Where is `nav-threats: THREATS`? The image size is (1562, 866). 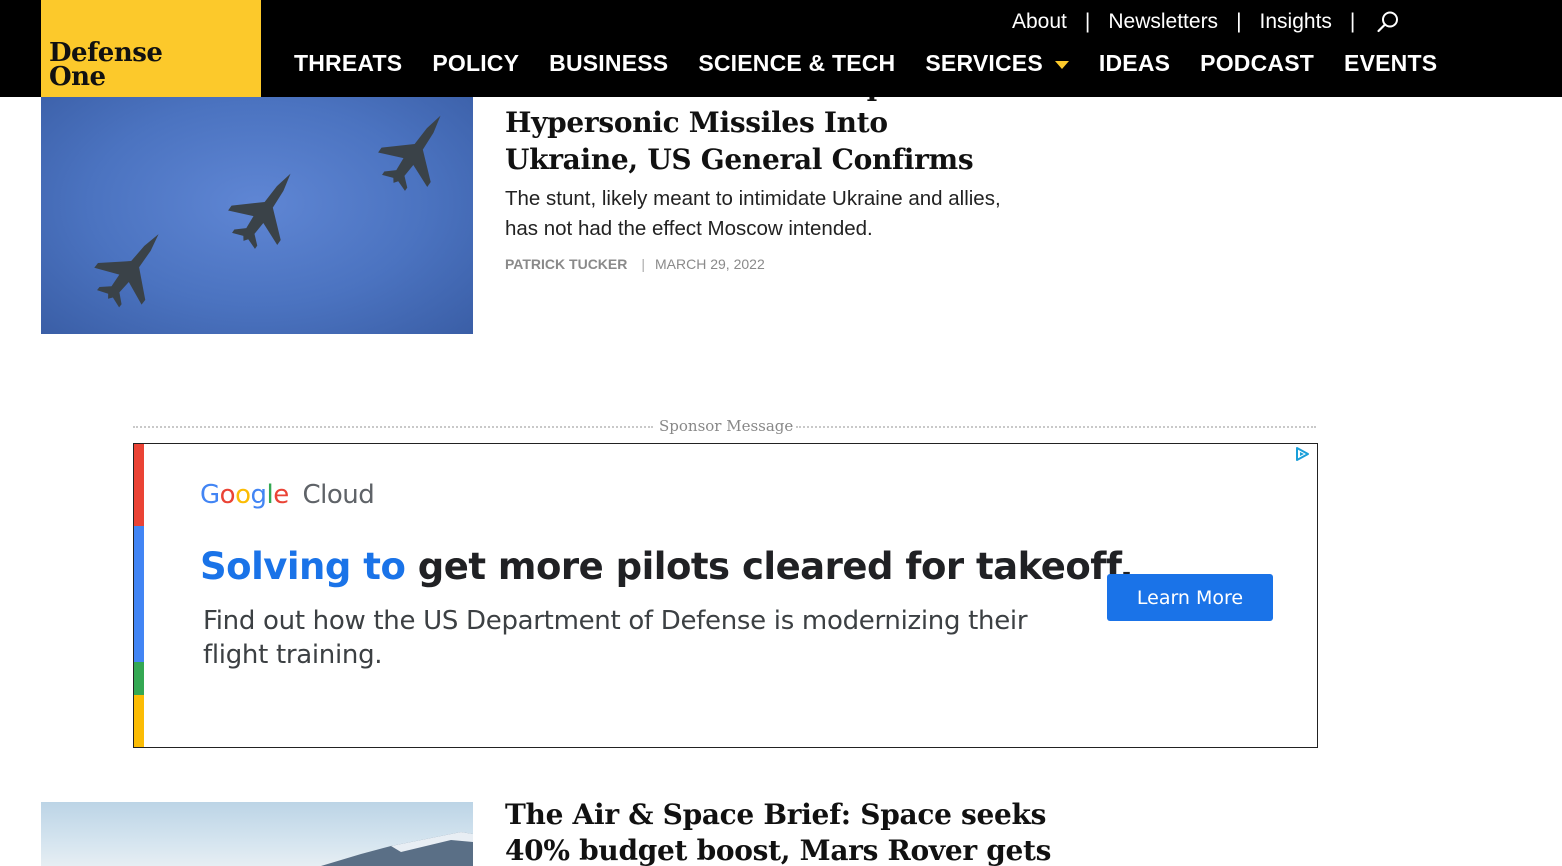
nav-threats: THREATS is located at coordinates (348, 63).